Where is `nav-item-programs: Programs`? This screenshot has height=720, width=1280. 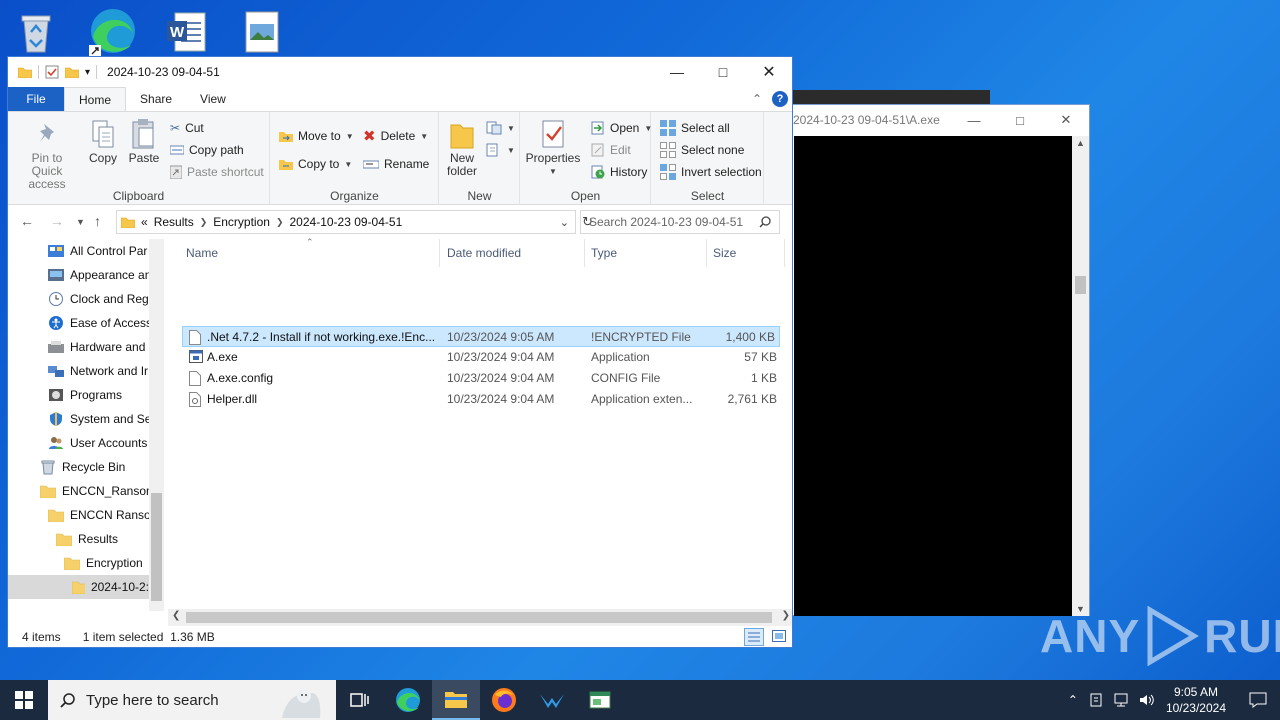
nav-item-programs: Programs is located at coordinates (85, 395).